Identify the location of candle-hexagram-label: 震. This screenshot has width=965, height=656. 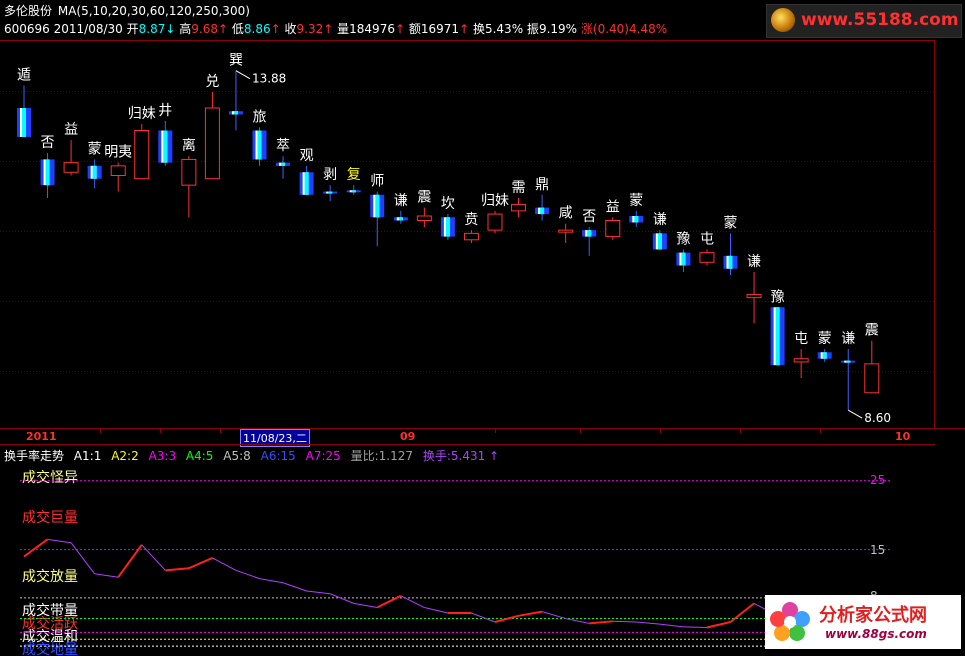
(872, 331).